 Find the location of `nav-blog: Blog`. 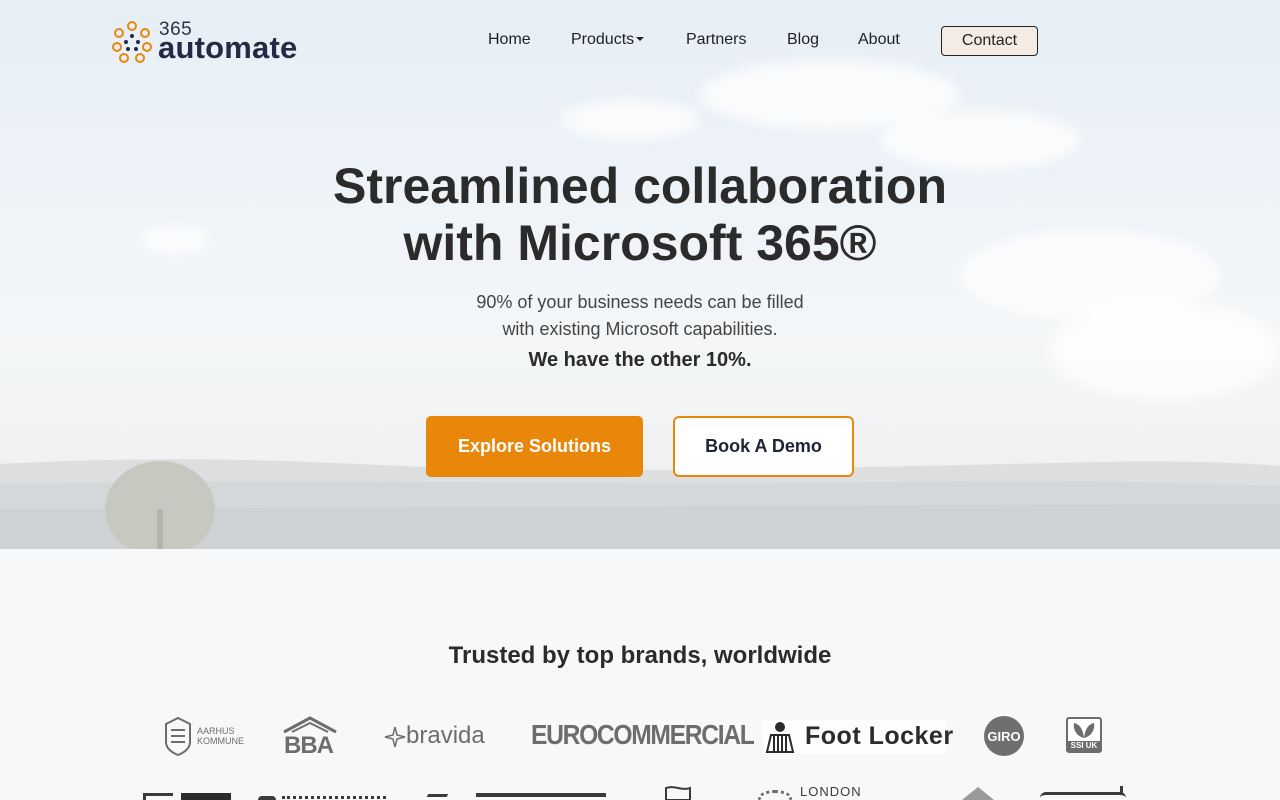

nav-blog: Blog is located at coordinates (803, 40).